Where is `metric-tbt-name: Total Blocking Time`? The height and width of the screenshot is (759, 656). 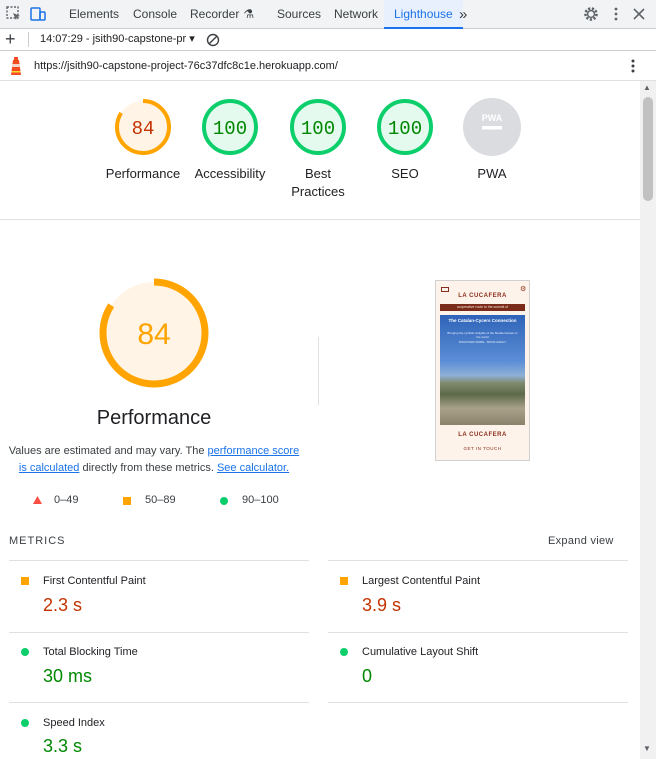 metric-tbt-name: Total Blocking Time is located at coordinates (90, 652).